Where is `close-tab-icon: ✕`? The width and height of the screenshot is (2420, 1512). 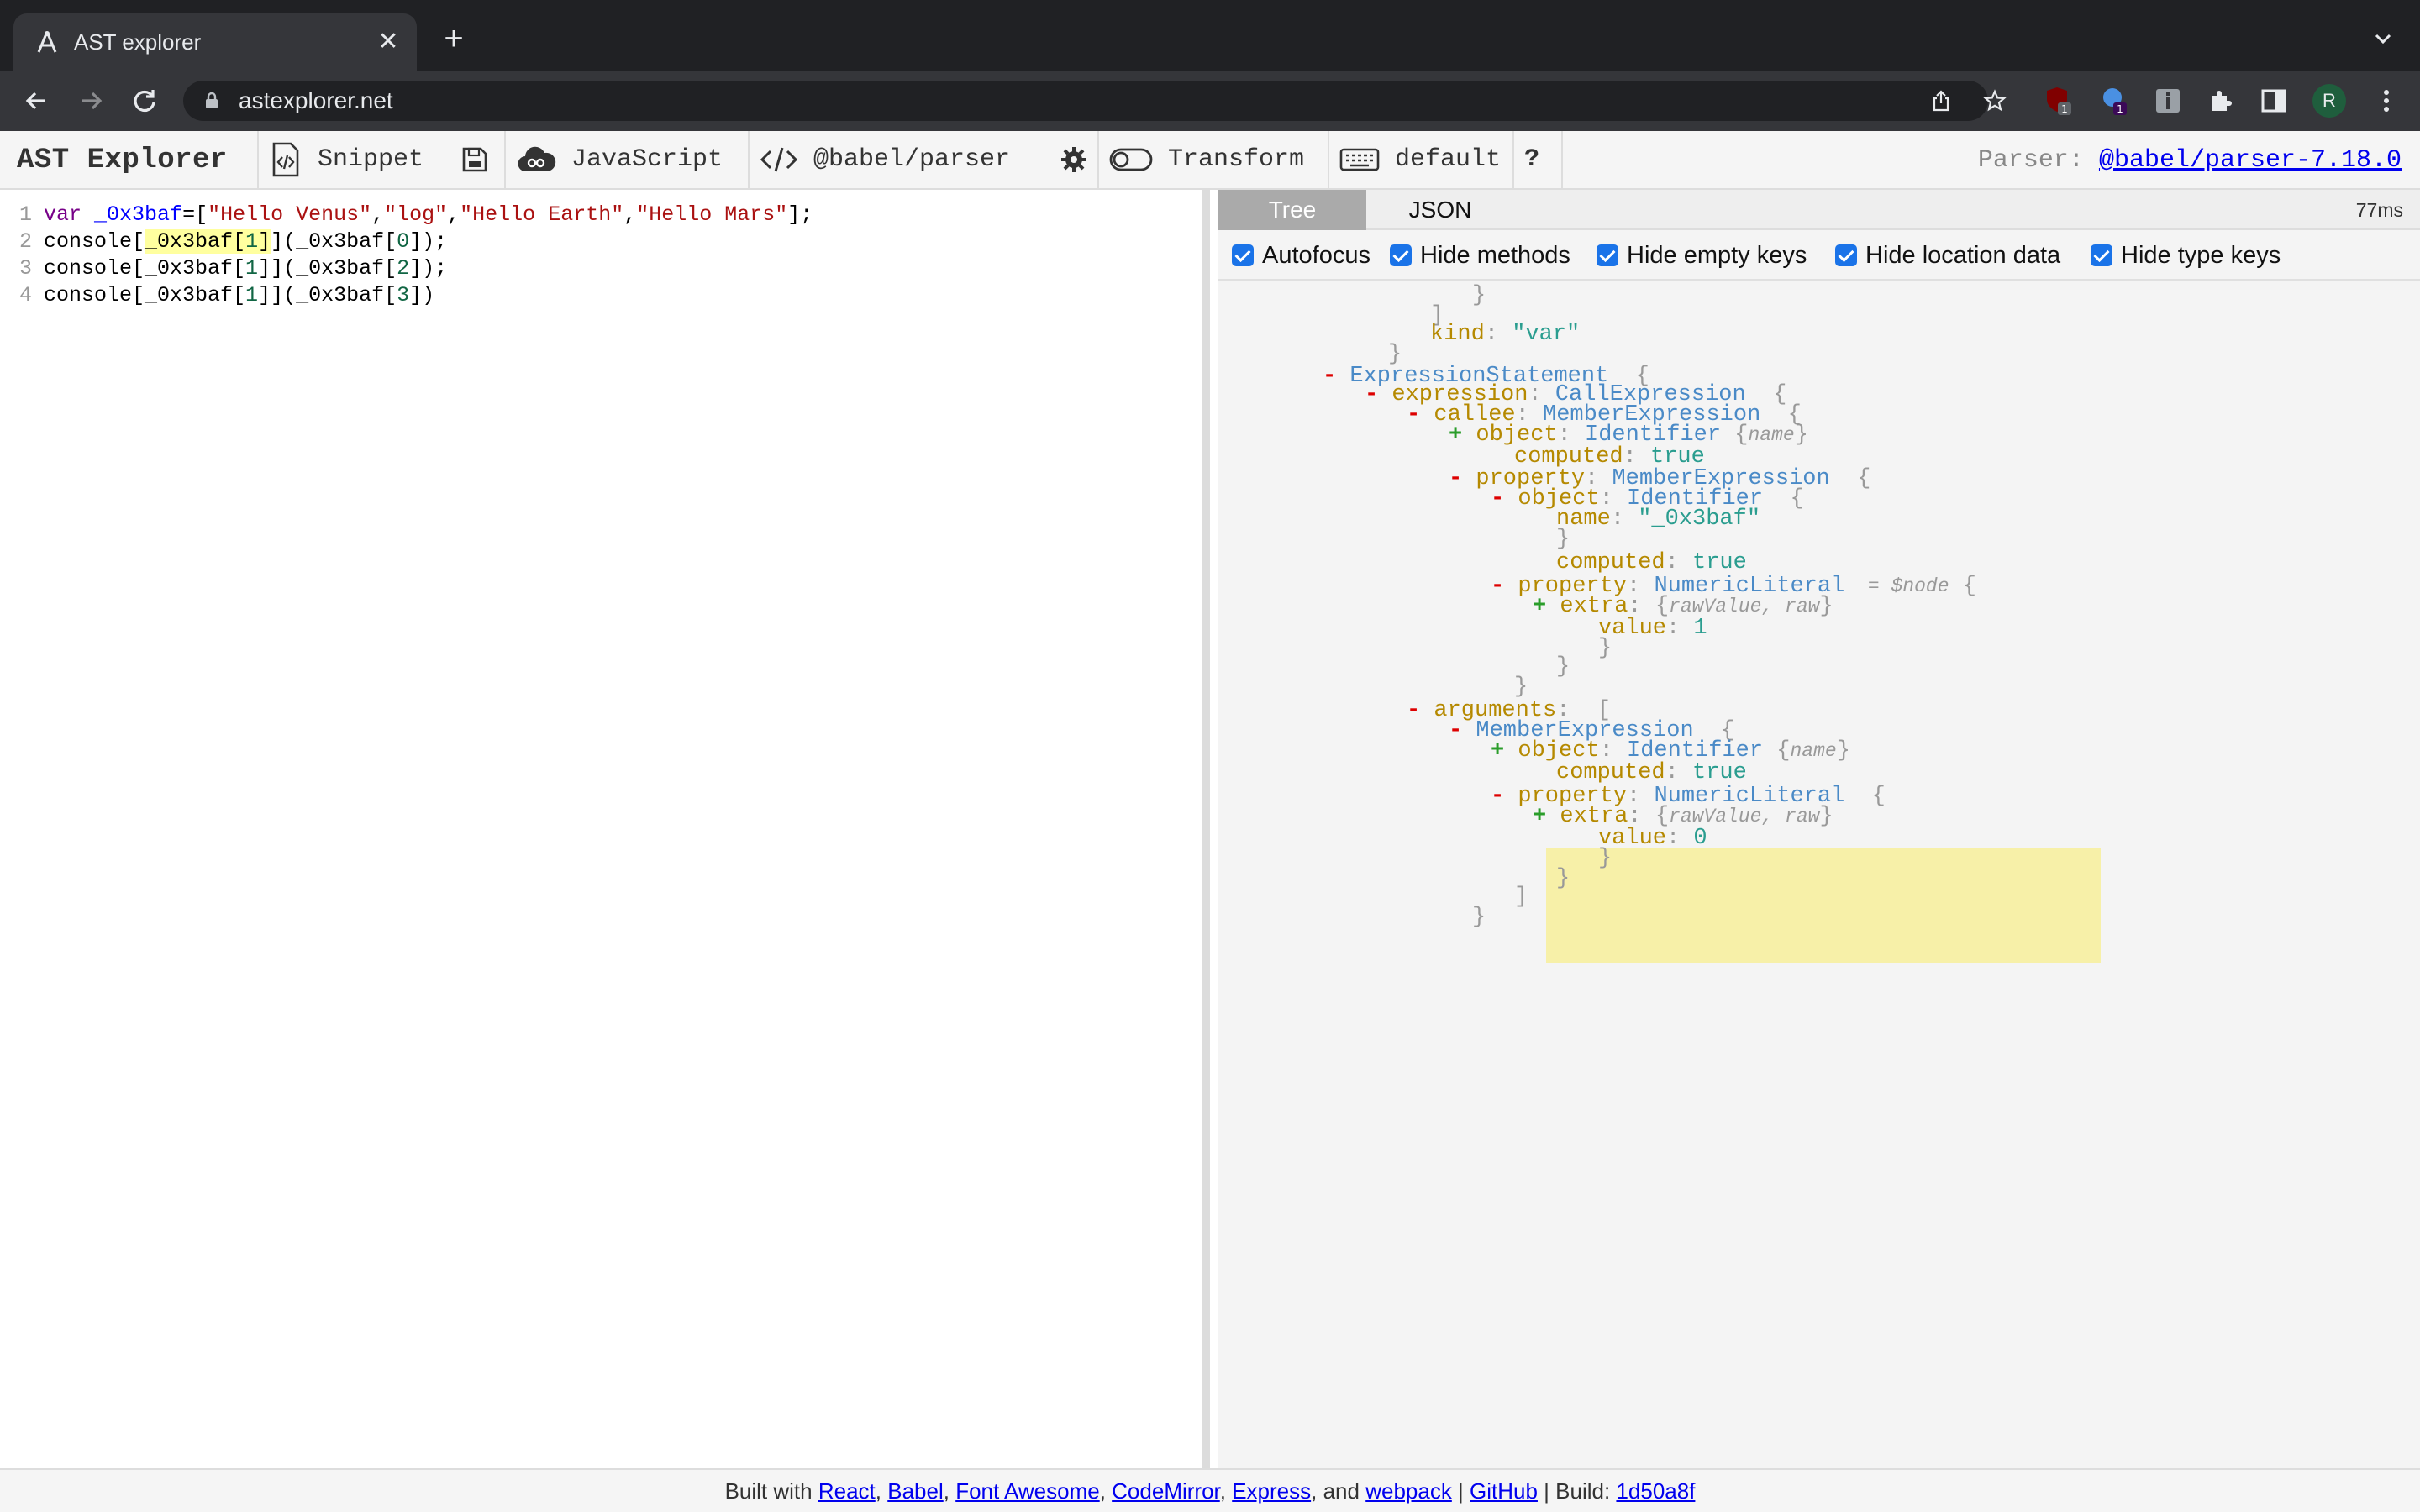 close-tab-icon: ✕ is located at coordinates (389, 42).